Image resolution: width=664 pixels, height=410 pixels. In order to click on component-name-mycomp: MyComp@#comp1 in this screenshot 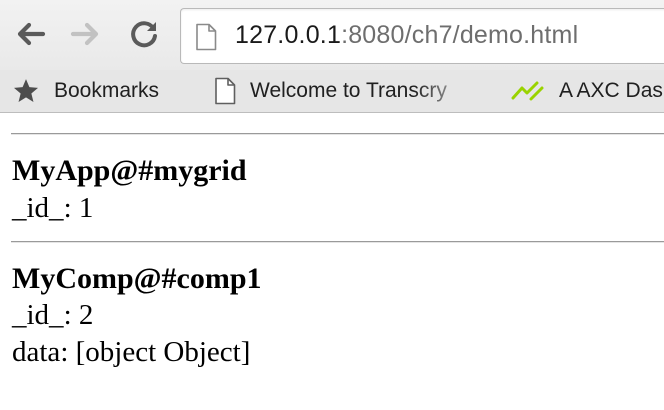, I will do `click(137, 278)`.